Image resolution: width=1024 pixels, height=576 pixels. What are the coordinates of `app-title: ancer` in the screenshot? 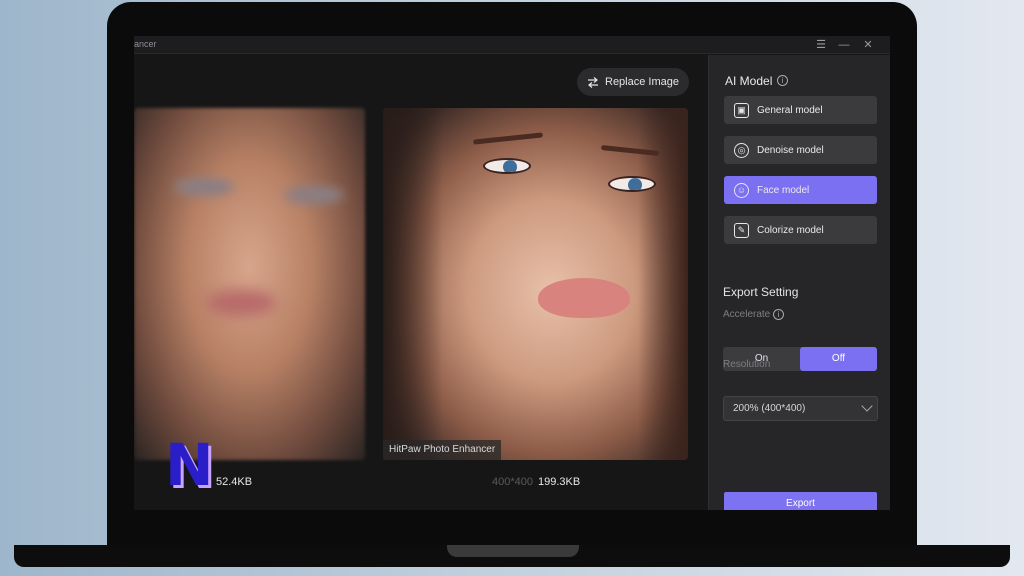 It's located at (145, 44).